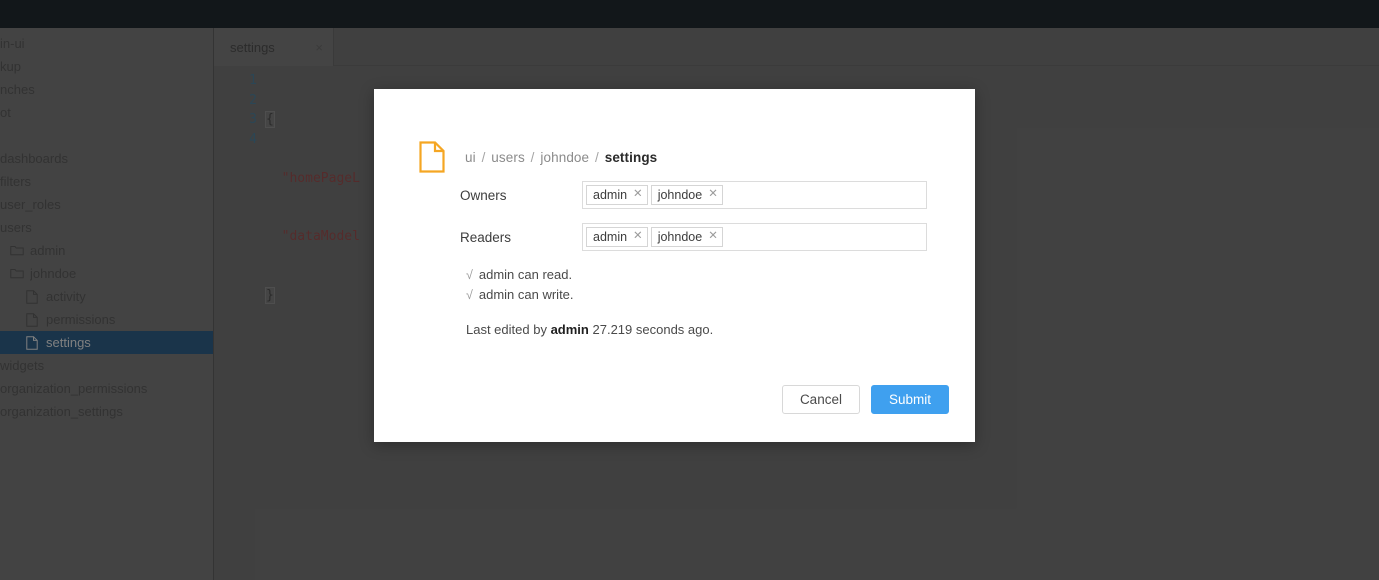 The image size is (1379, 580). I want to click on owners-row: Owners admin ✕ johndoe ✕, so click(693, 195).